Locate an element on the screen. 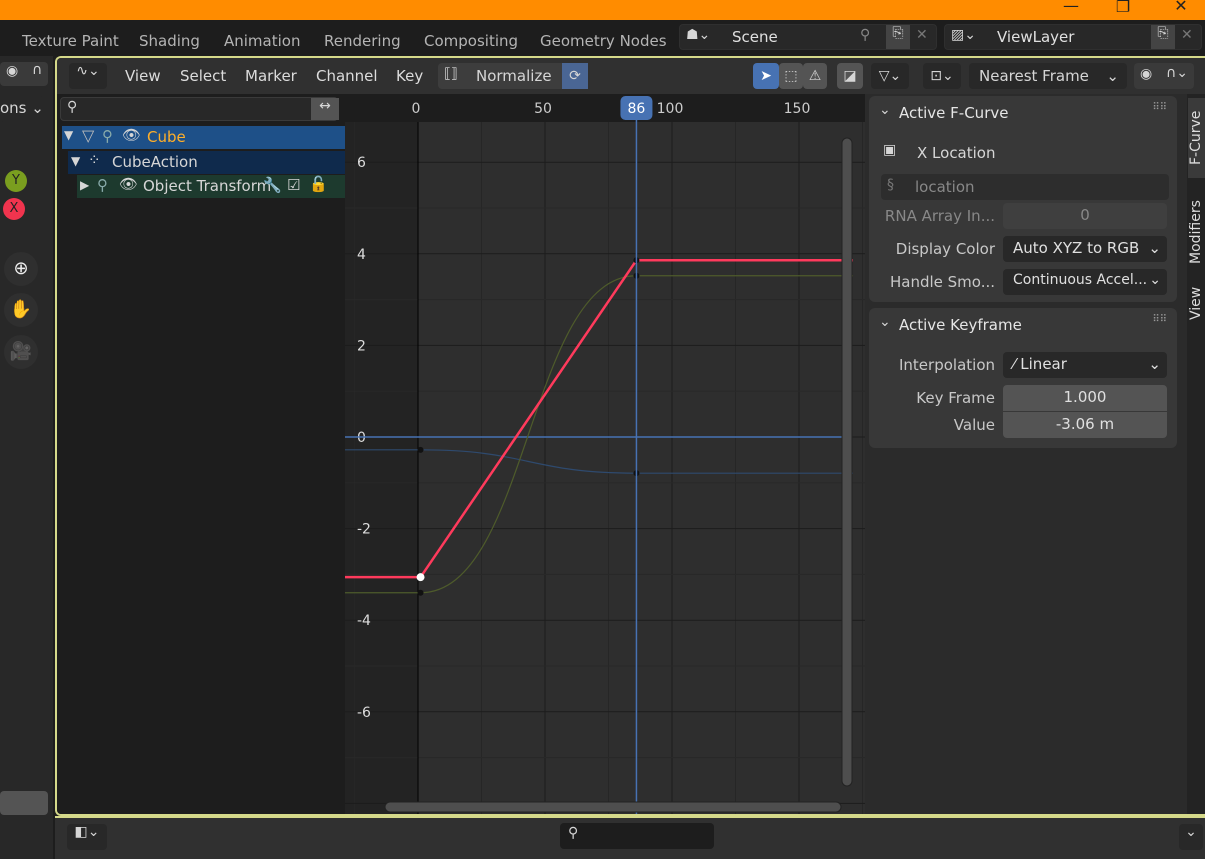 The height and width of the screenshot is (859, 1205). channel-search-input: ⚲ ↔ is located at coordinates (199, 109).